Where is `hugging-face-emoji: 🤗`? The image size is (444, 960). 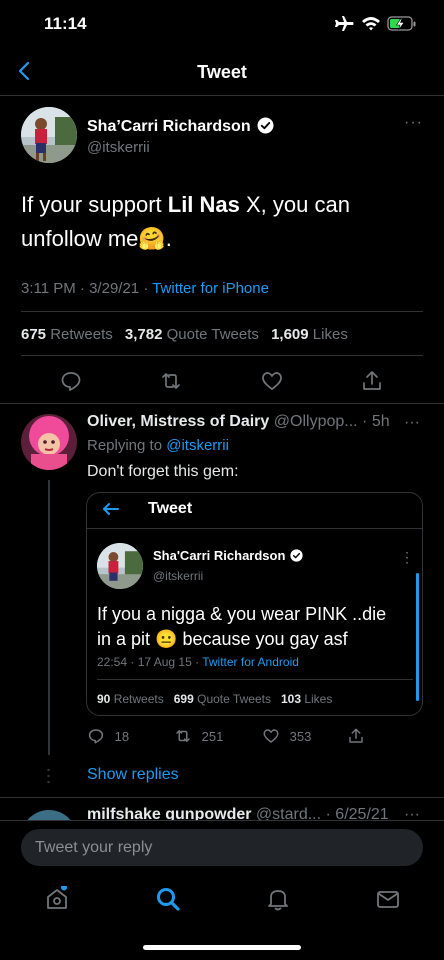
hugging-face-emoji: 🤗 is located at coordinates (152, 238).